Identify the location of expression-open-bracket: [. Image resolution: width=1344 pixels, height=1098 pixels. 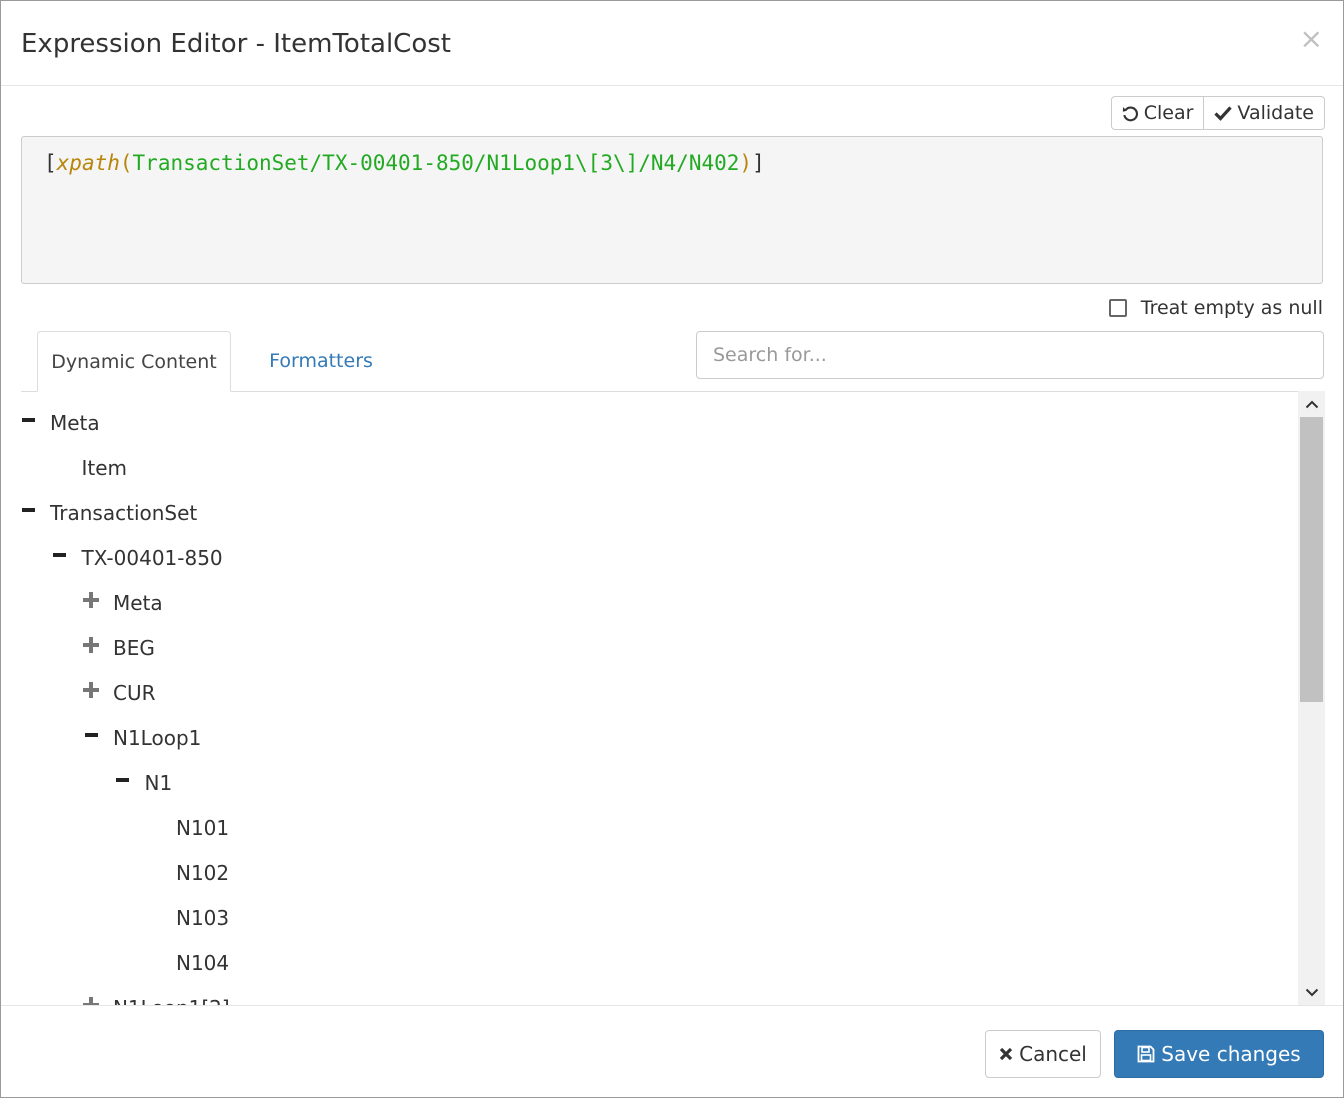
(50, 163).